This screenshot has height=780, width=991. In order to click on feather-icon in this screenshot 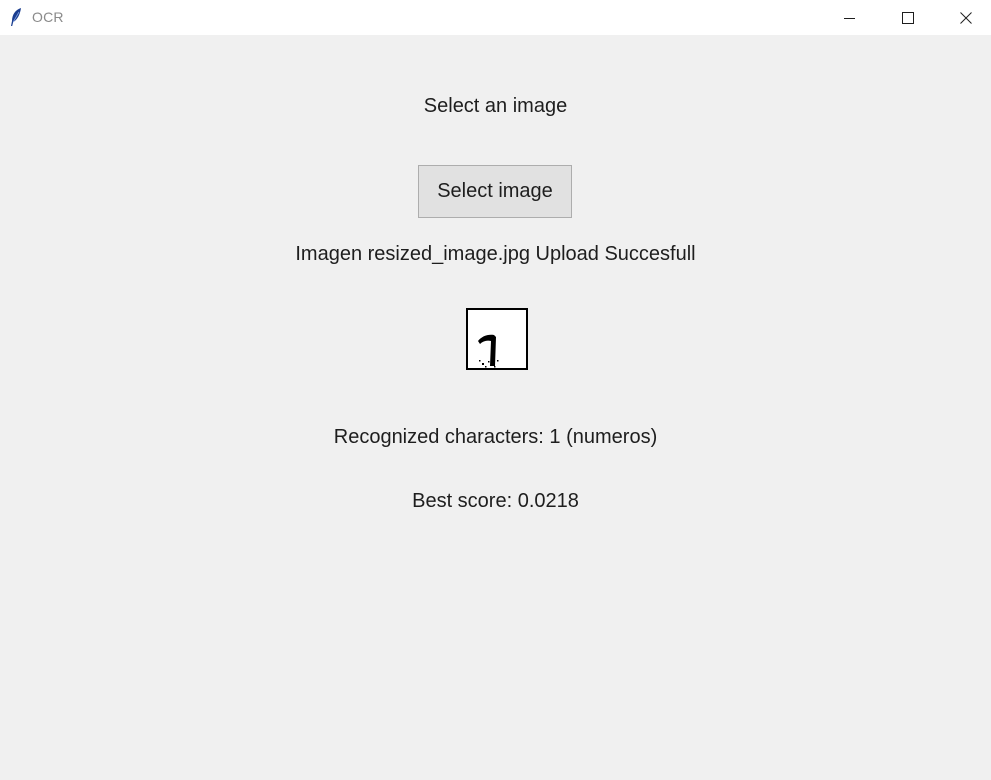, I will do `click(16, 17)`.